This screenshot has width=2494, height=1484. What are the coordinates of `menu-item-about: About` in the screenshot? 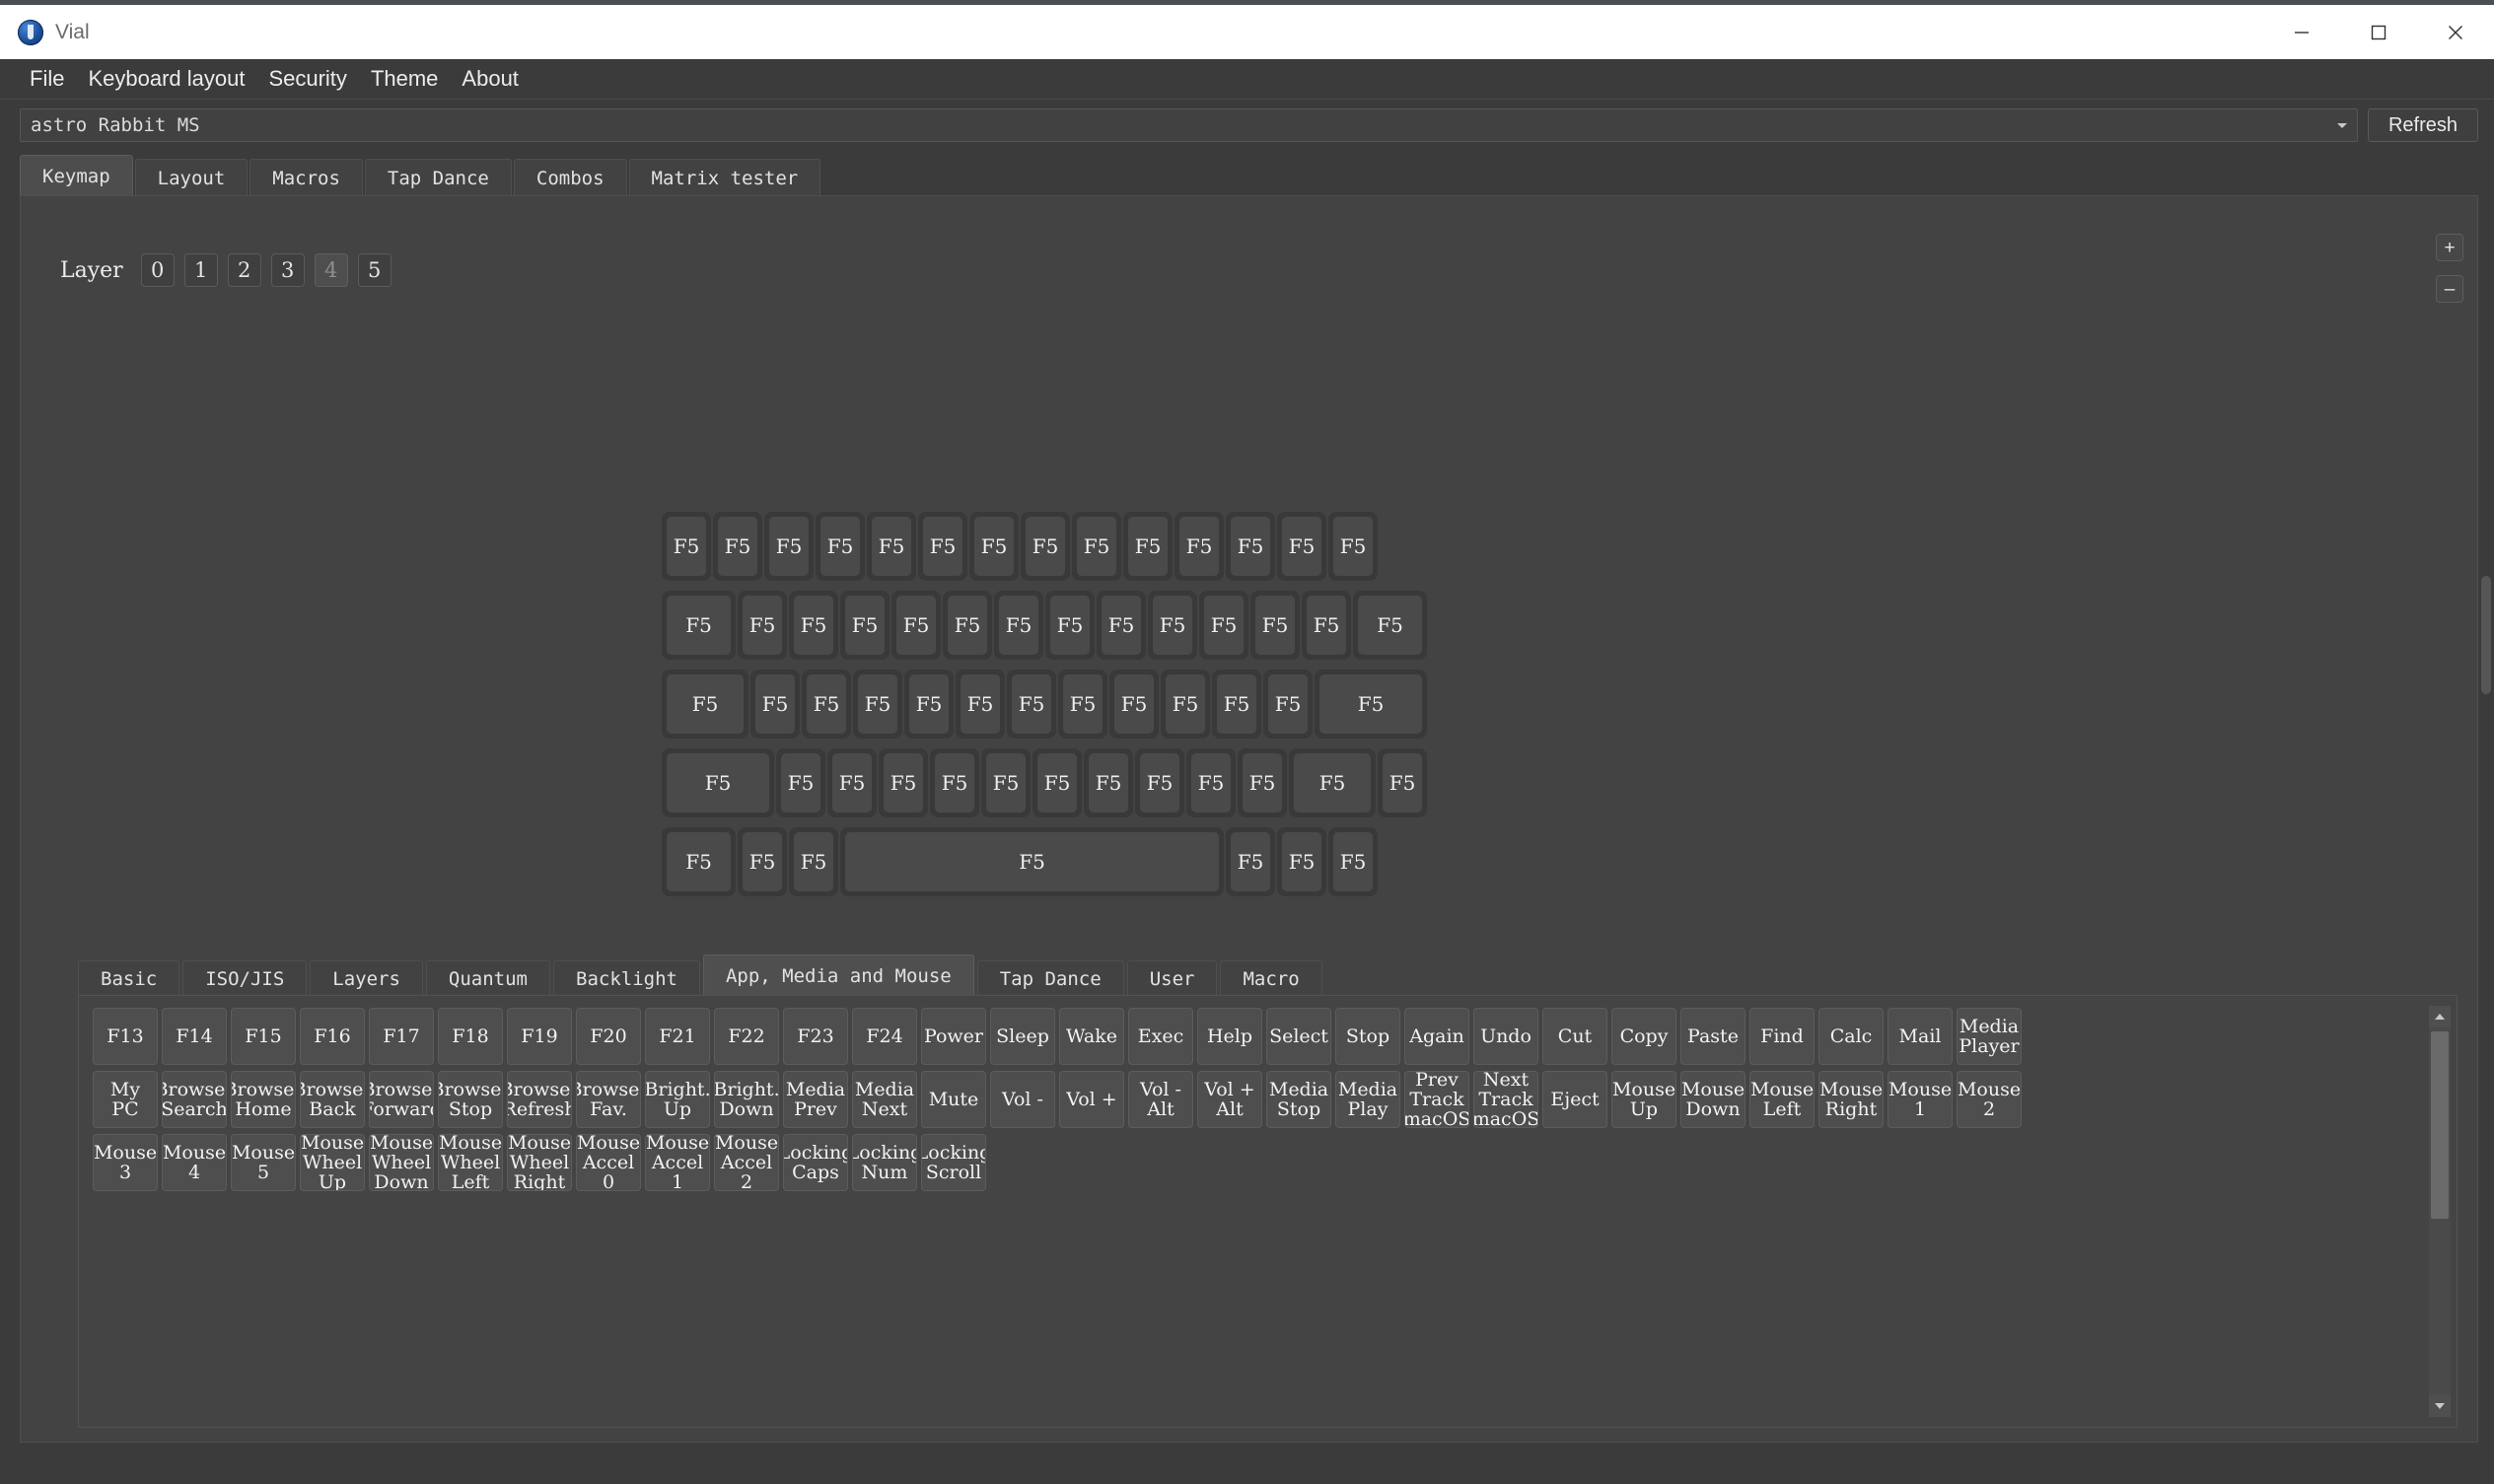 It's located at (490, 79).